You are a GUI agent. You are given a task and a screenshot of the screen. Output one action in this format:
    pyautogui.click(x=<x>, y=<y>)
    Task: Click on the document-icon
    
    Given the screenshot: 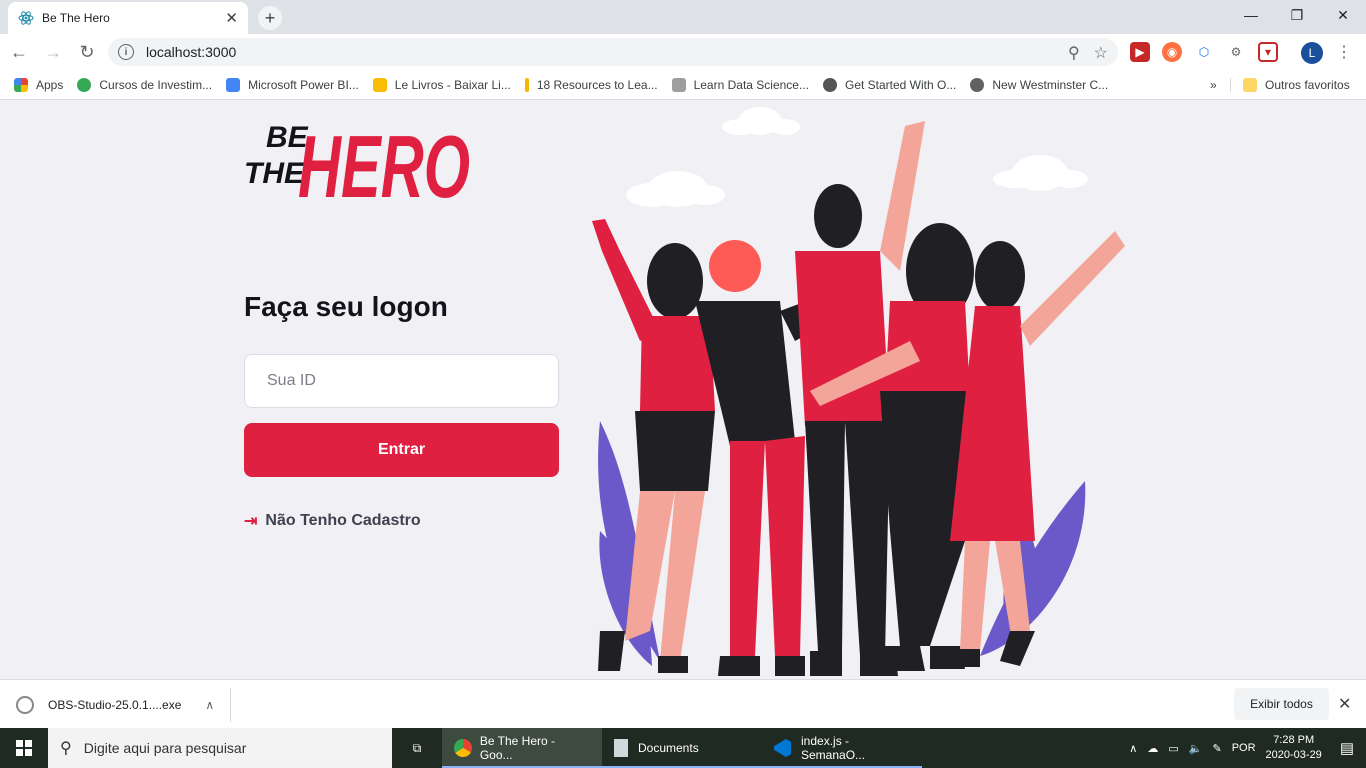 What is the action you would take?
    pyautogui.click(x=621, y=748)
    